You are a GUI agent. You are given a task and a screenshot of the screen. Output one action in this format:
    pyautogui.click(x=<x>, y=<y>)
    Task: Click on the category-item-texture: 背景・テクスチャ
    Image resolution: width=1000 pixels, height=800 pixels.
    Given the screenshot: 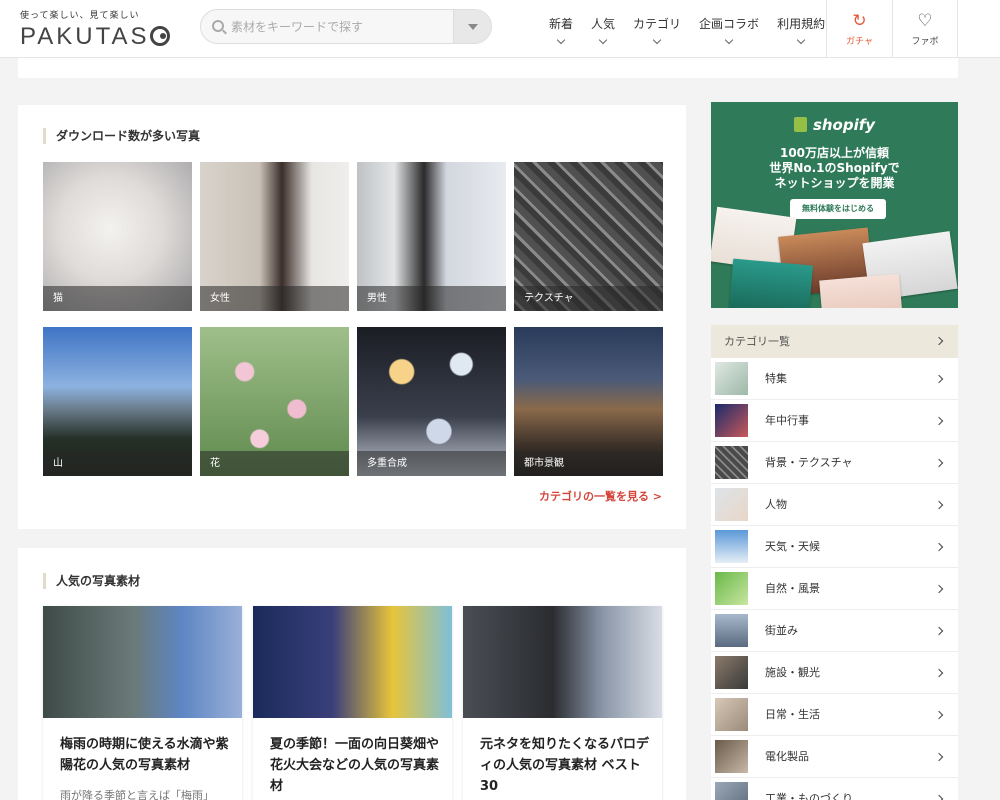 What is the action you would take?
    pyautogui.click(x=834, y=463)
    